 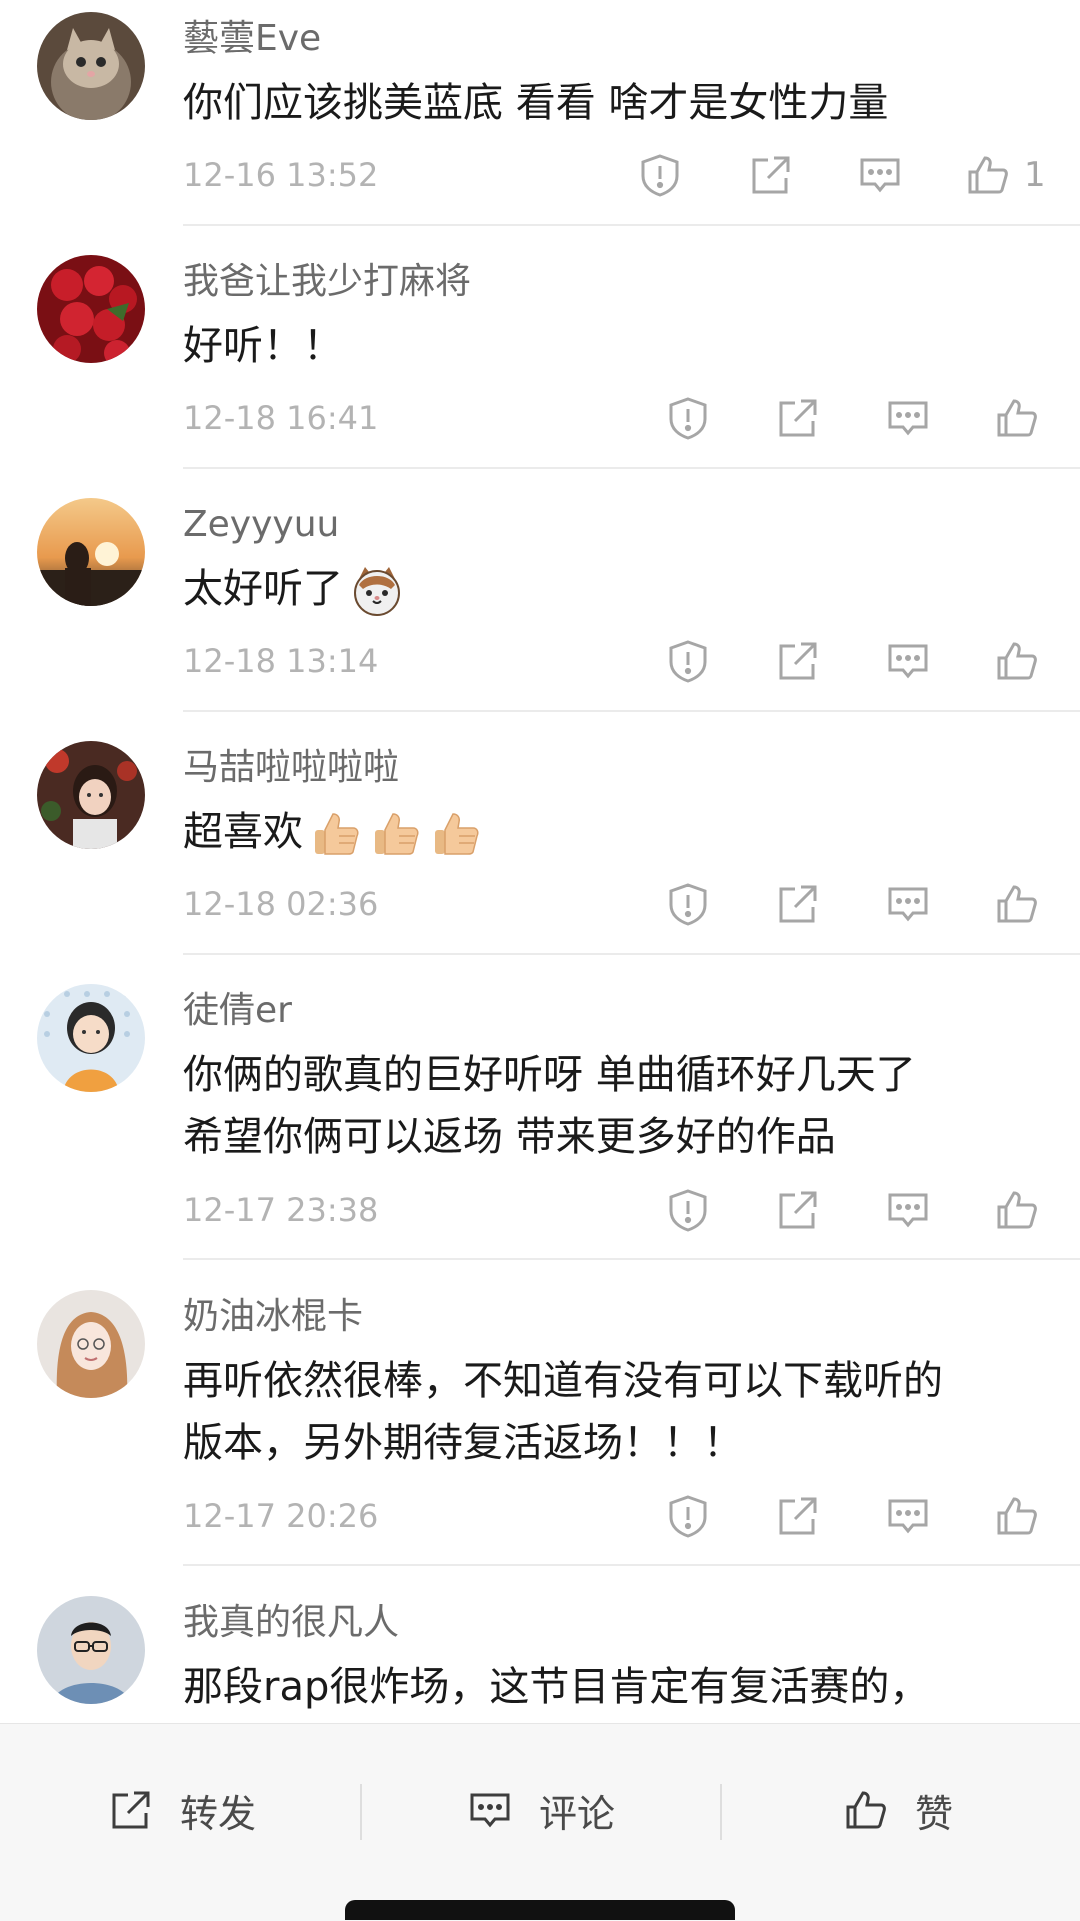 What do you see at coordinates (243, 832) in the screenshot?
I see `comment-text-content: 超喜欢` at bounding box center [243, 832].